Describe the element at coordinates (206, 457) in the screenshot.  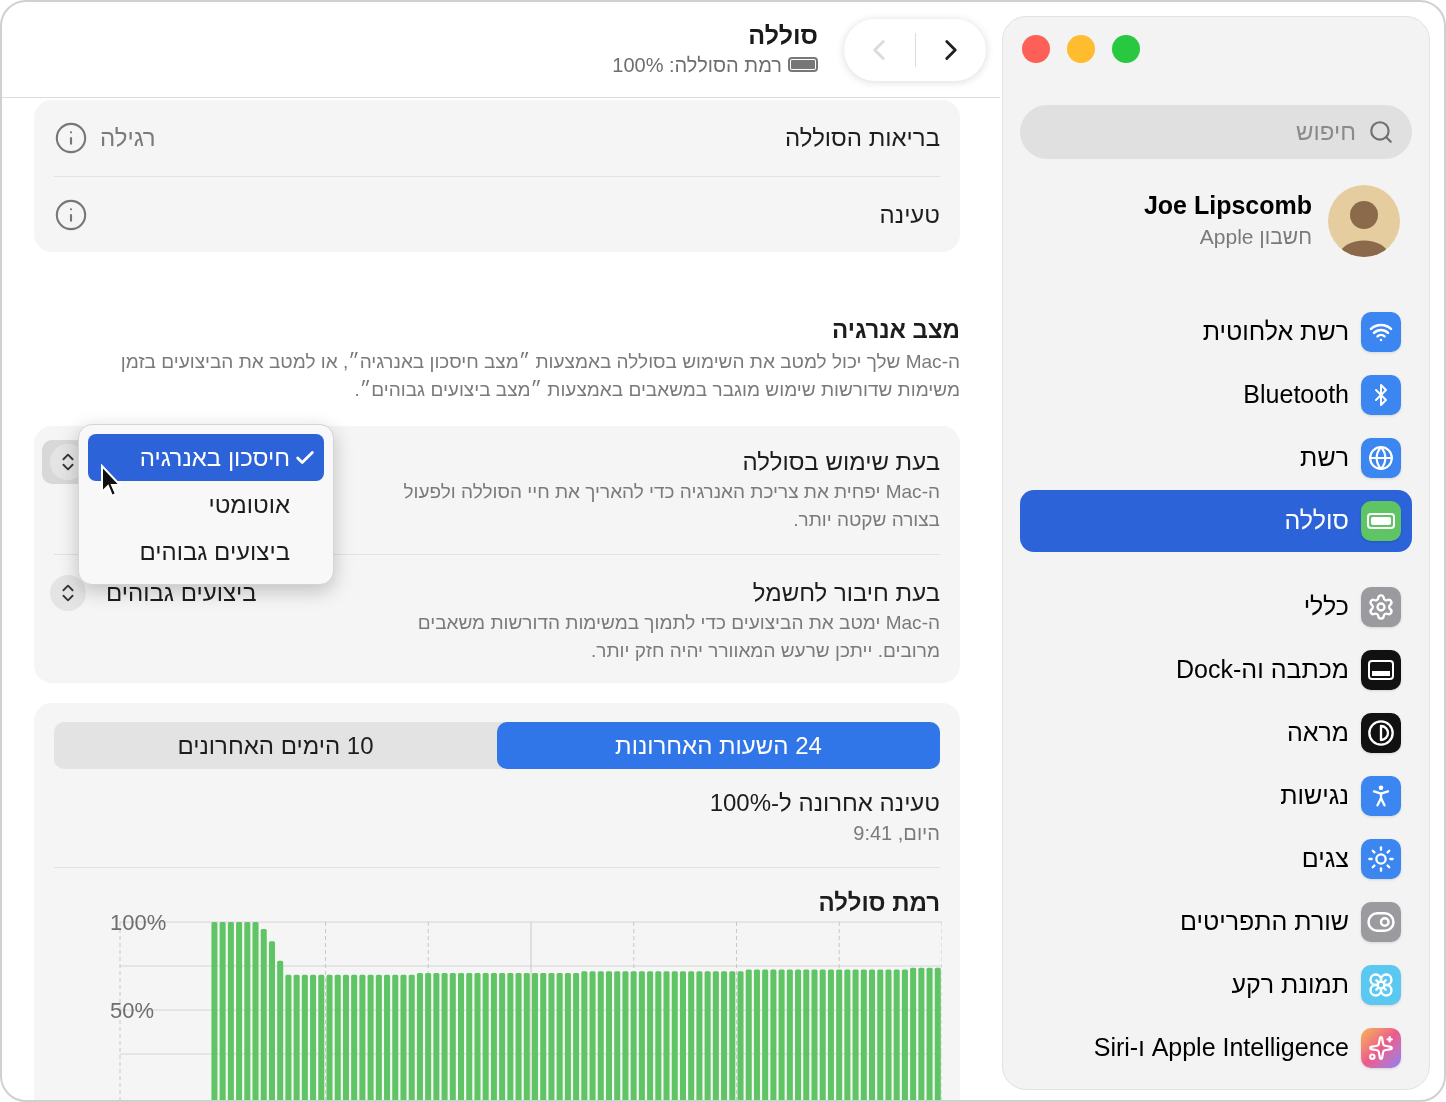
I see `menu-item: חיסכון באנרגיה` at that location.